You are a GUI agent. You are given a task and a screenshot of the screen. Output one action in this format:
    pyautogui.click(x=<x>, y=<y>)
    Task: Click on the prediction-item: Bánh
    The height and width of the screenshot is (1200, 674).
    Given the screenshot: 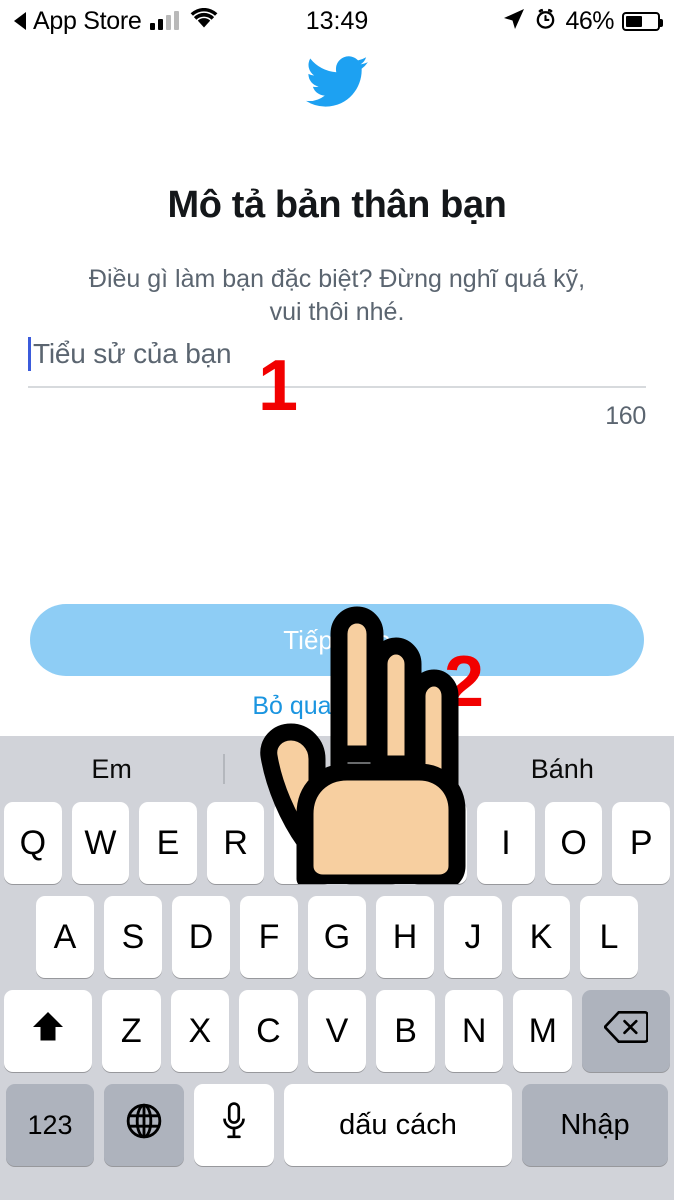 What is the action you would take?
    pyautogui.click(x=562, y=769)
    